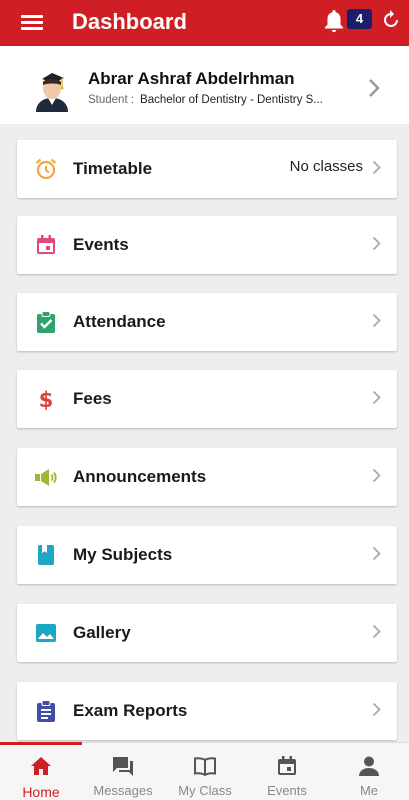  Describe the element at coordinates (46, 555) in the screenshot. I see `book-icon` at that location.